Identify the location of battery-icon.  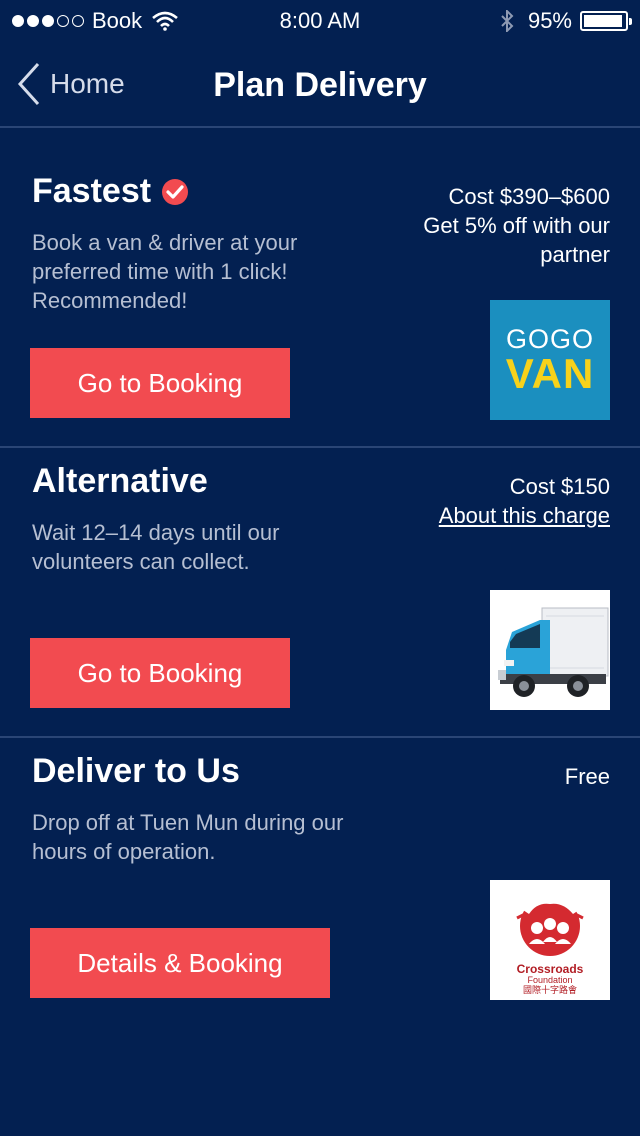
(606, 21).